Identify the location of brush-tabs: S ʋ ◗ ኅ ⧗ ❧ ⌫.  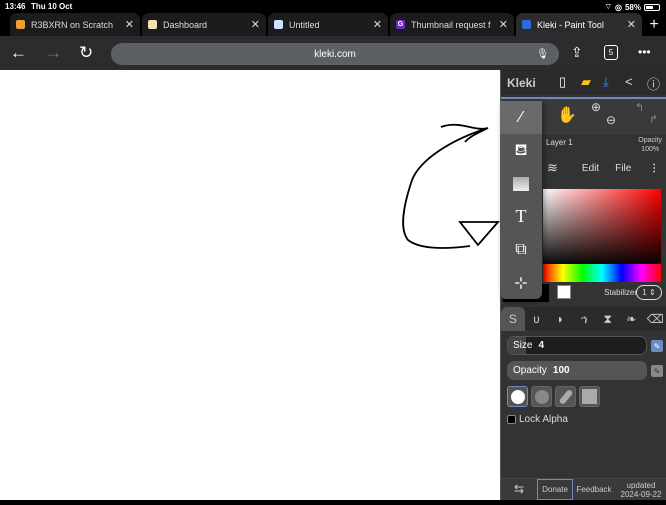
(583, 319).